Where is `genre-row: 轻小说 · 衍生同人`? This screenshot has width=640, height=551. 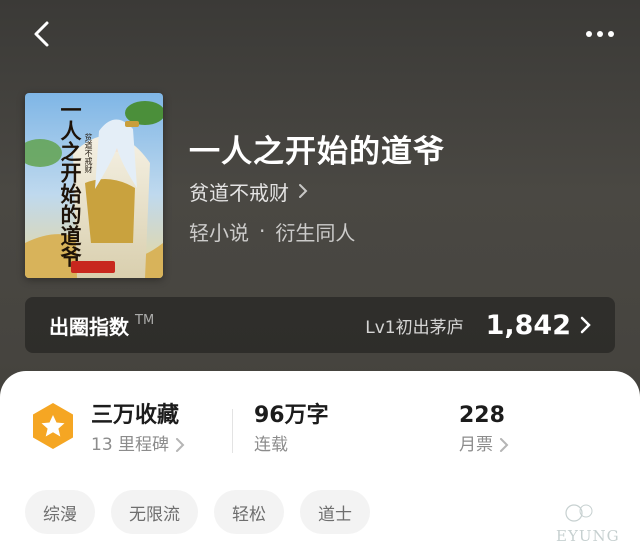 genre-row: 轻小说 · 衍生同人 is located at coordinates (272, 231).